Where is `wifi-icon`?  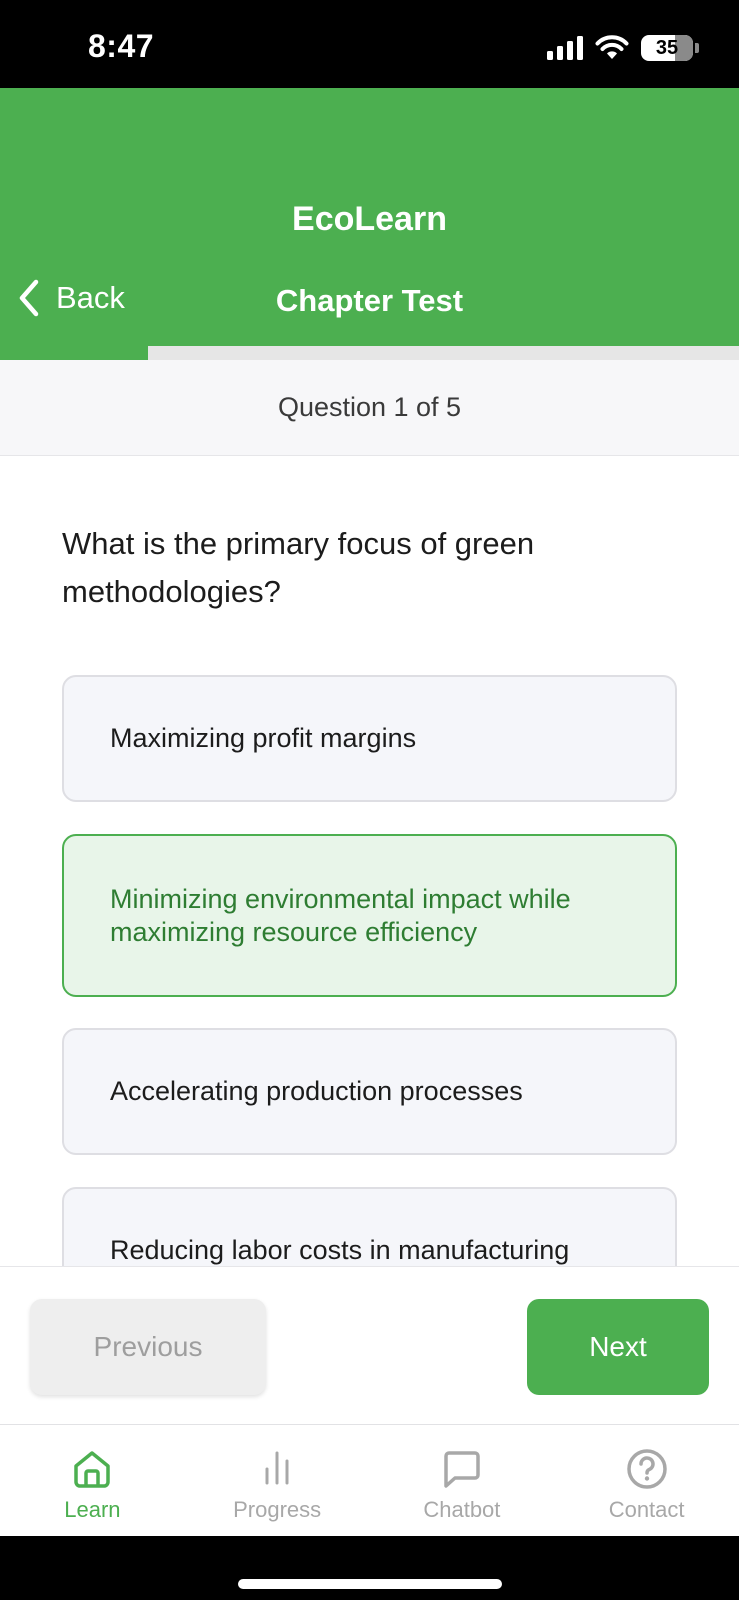 wifi-icon is located at coordinates (612, 47).